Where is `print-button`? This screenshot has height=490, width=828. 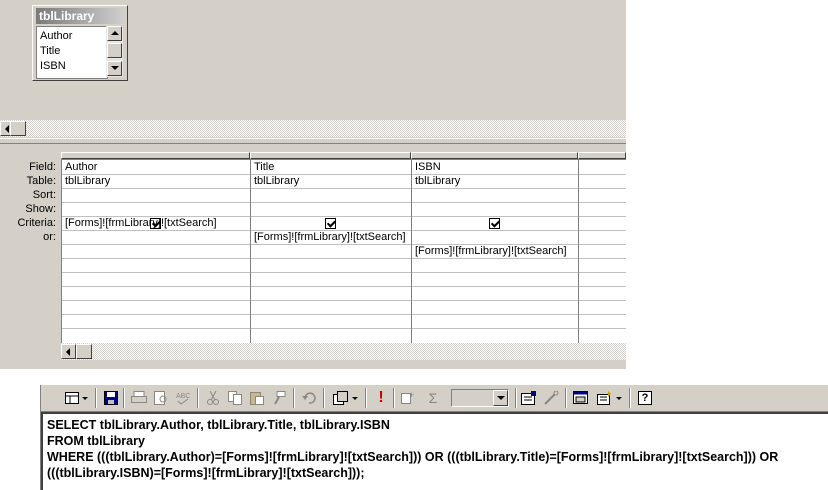
print-button is located at coordinates (139, 398).